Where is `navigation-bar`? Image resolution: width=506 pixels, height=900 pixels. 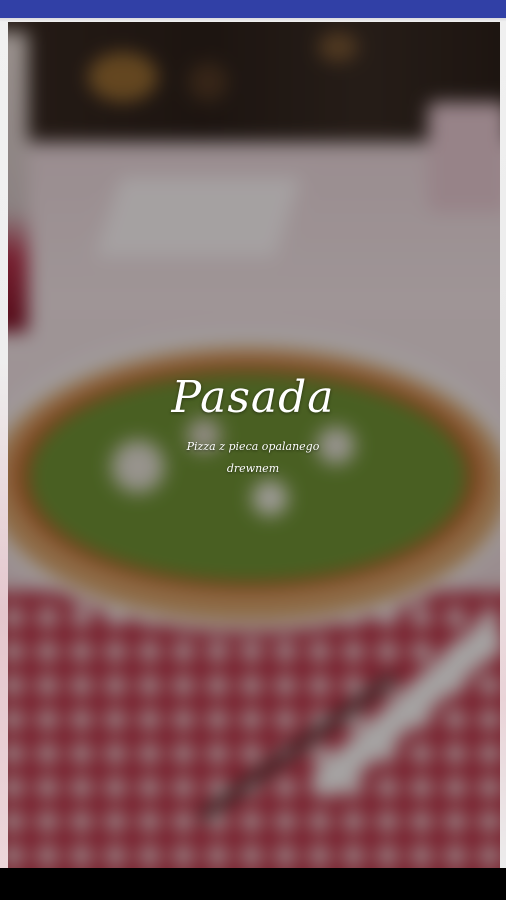
navigation-bar is located at coordinates (253, 884).